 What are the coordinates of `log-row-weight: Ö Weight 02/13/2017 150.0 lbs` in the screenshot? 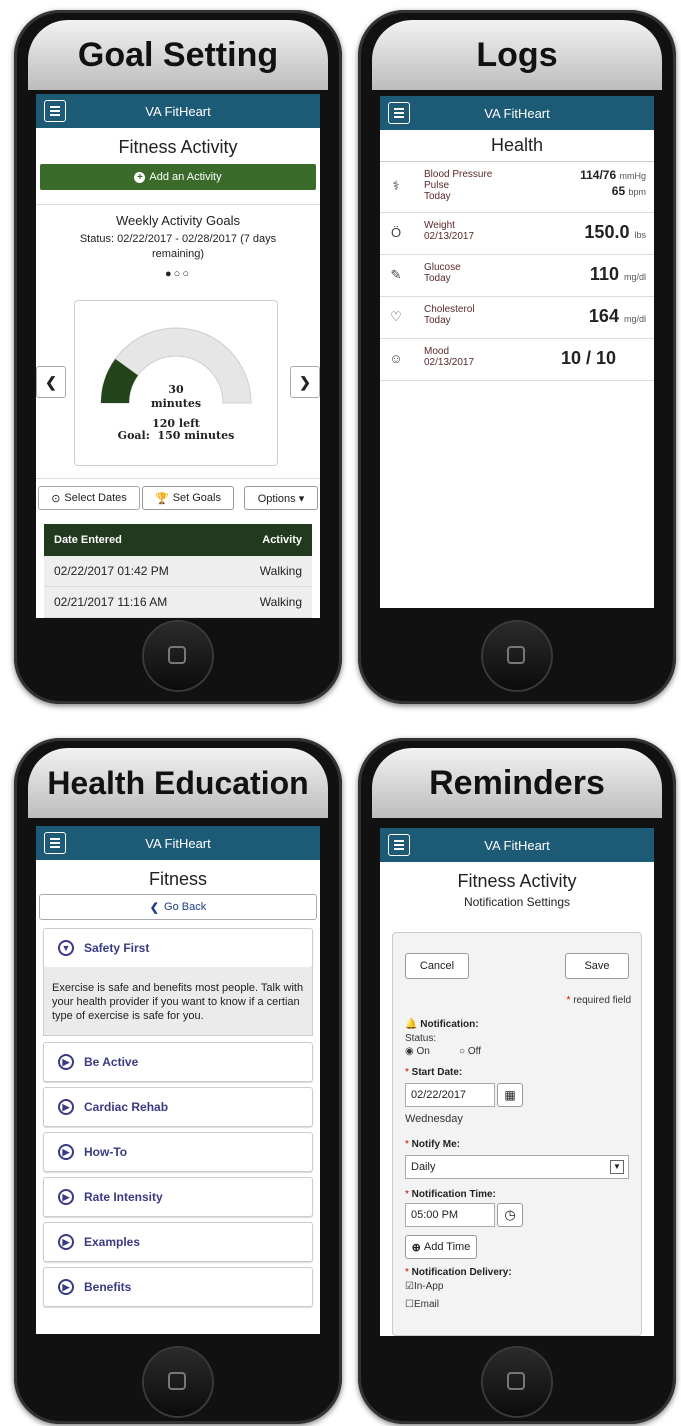 It's located at (517, 234).